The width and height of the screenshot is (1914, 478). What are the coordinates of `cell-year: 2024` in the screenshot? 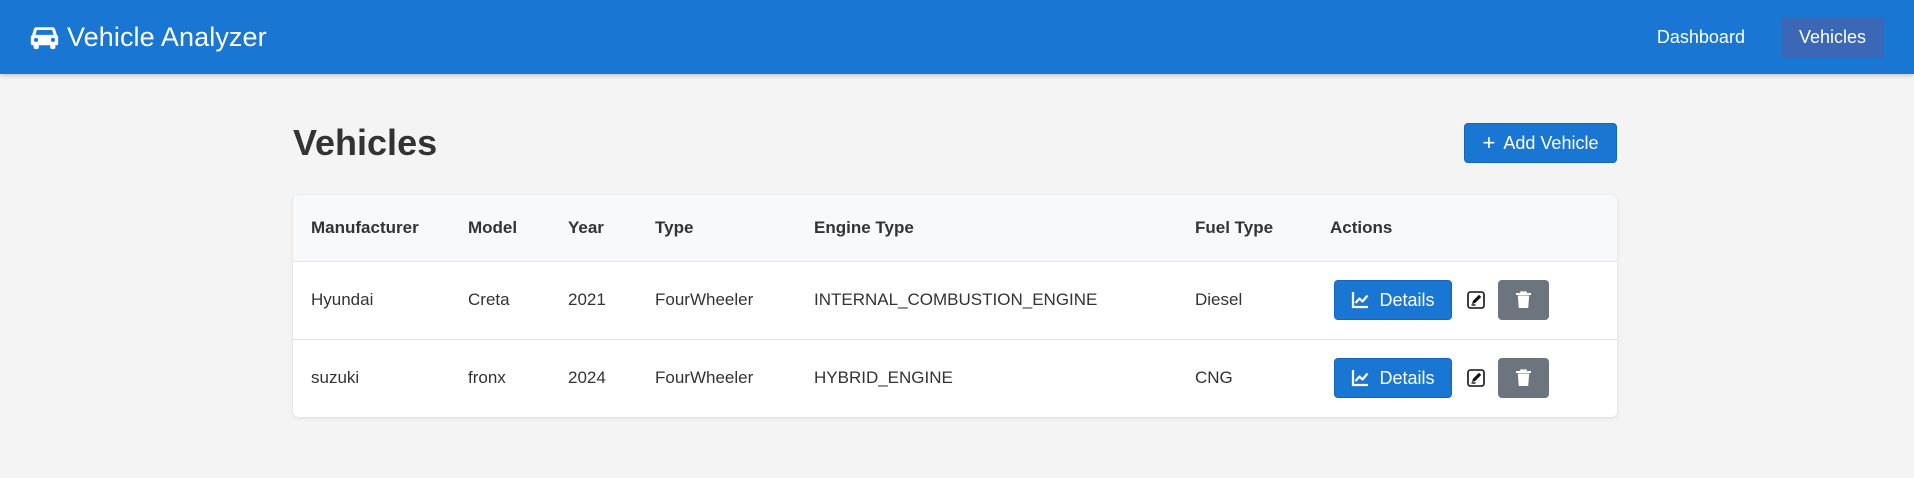 It's located at (587, 378).